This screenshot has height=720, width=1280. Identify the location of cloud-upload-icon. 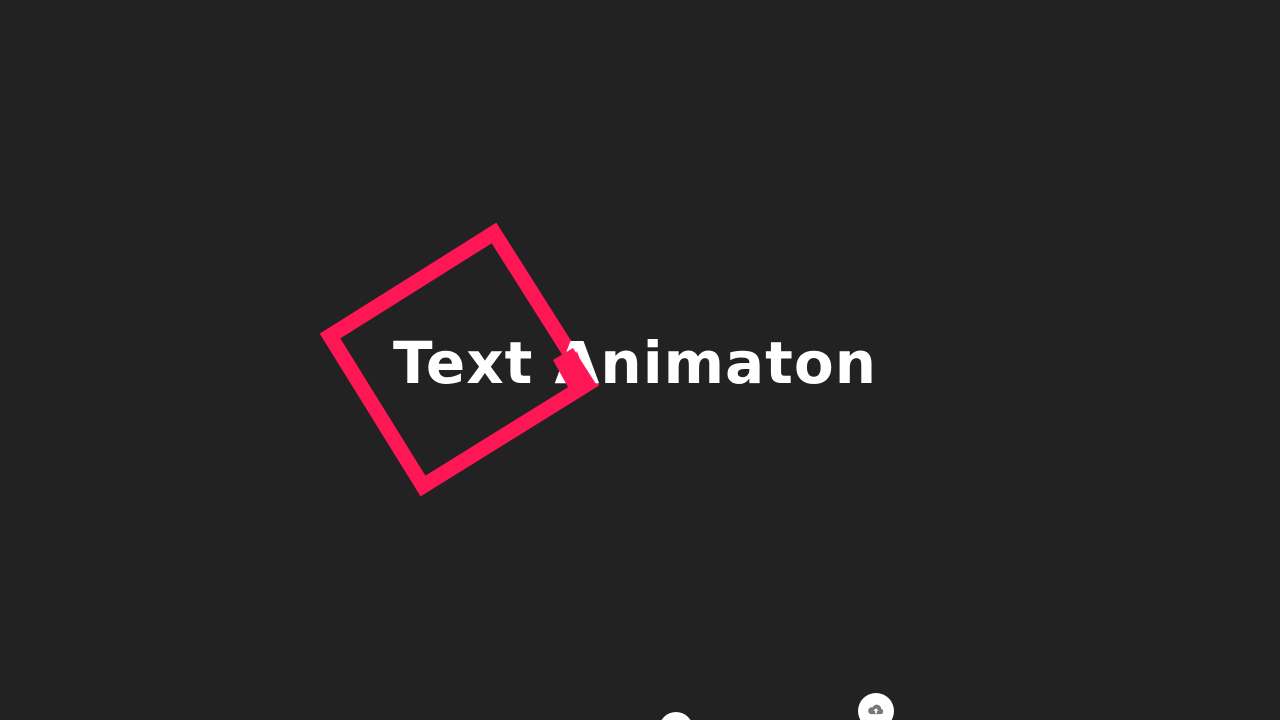
(876, 709).